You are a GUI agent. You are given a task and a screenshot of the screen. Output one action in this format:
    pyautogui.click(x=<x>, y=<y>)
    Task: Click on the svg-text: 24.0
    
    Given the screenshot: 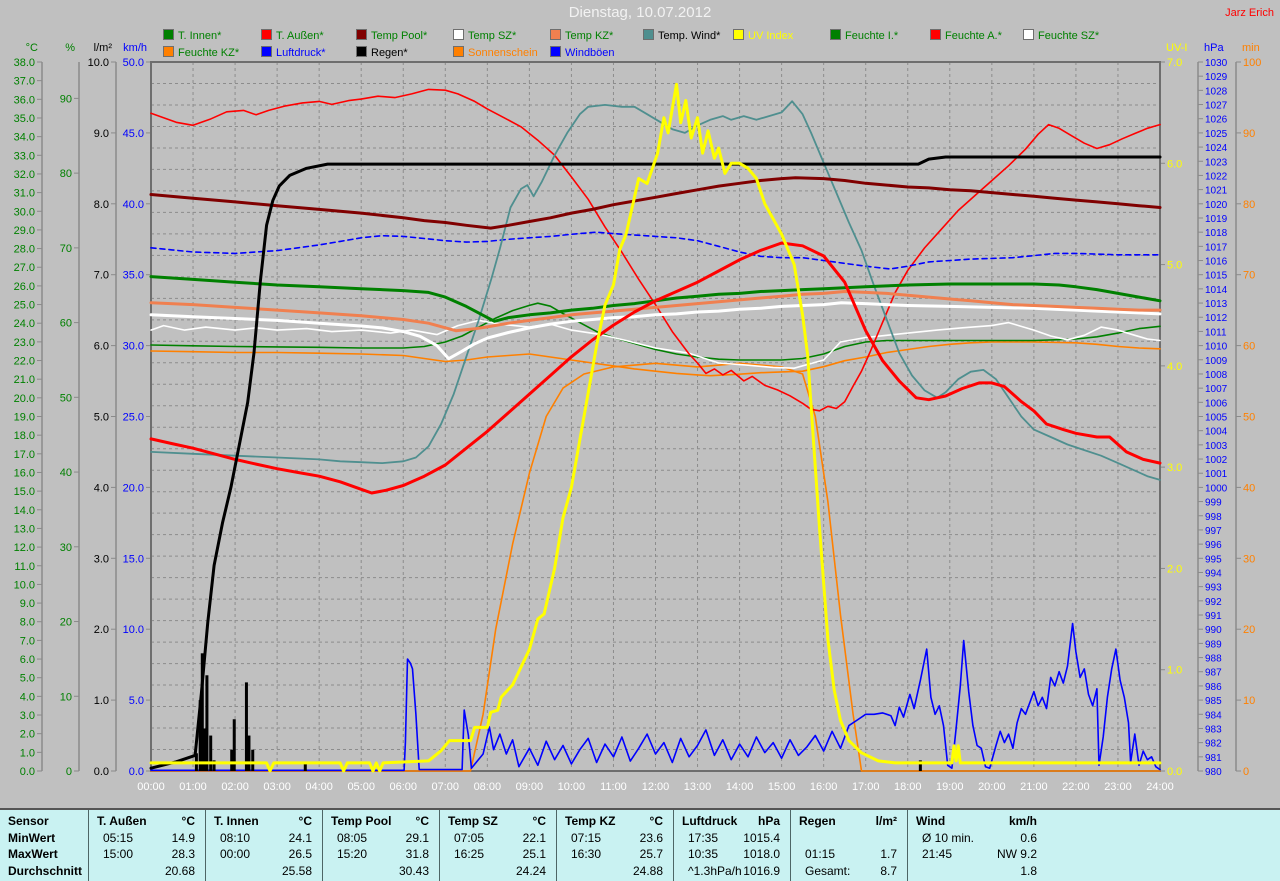 What is the action you would take?
    pyautogui.click(x=24, y=324)
    